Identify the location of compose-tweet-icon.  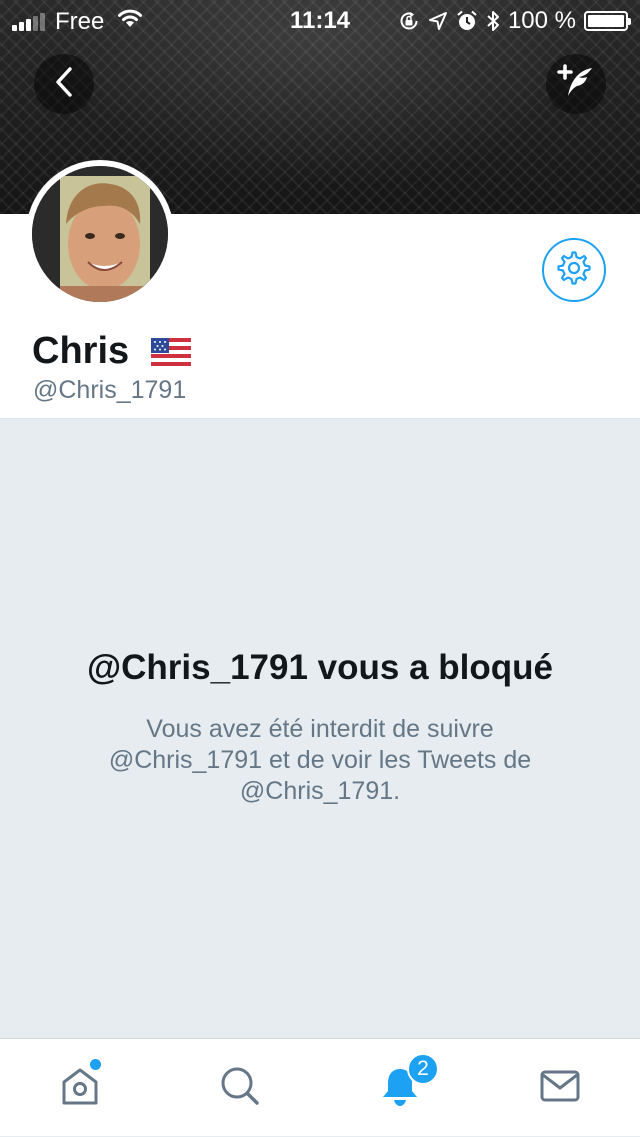
(576, 84).